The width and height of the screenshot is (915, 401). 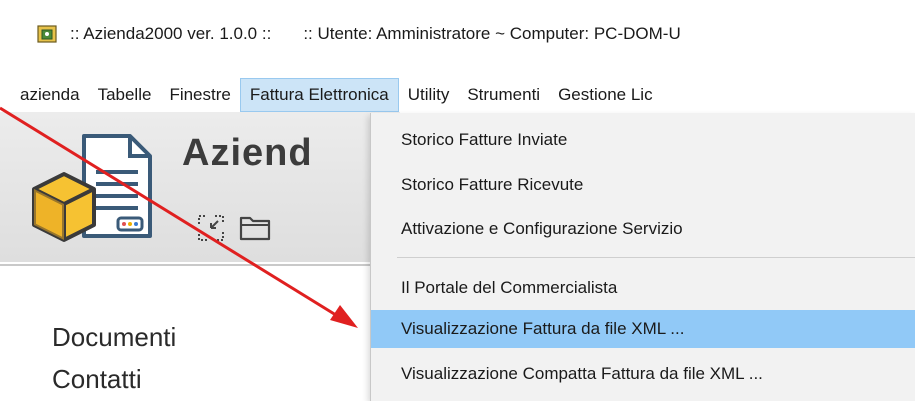 I want to click on menu-item-storico-fatture-inviate: Storico Fatture Inviate, so click(x=643, y=140).